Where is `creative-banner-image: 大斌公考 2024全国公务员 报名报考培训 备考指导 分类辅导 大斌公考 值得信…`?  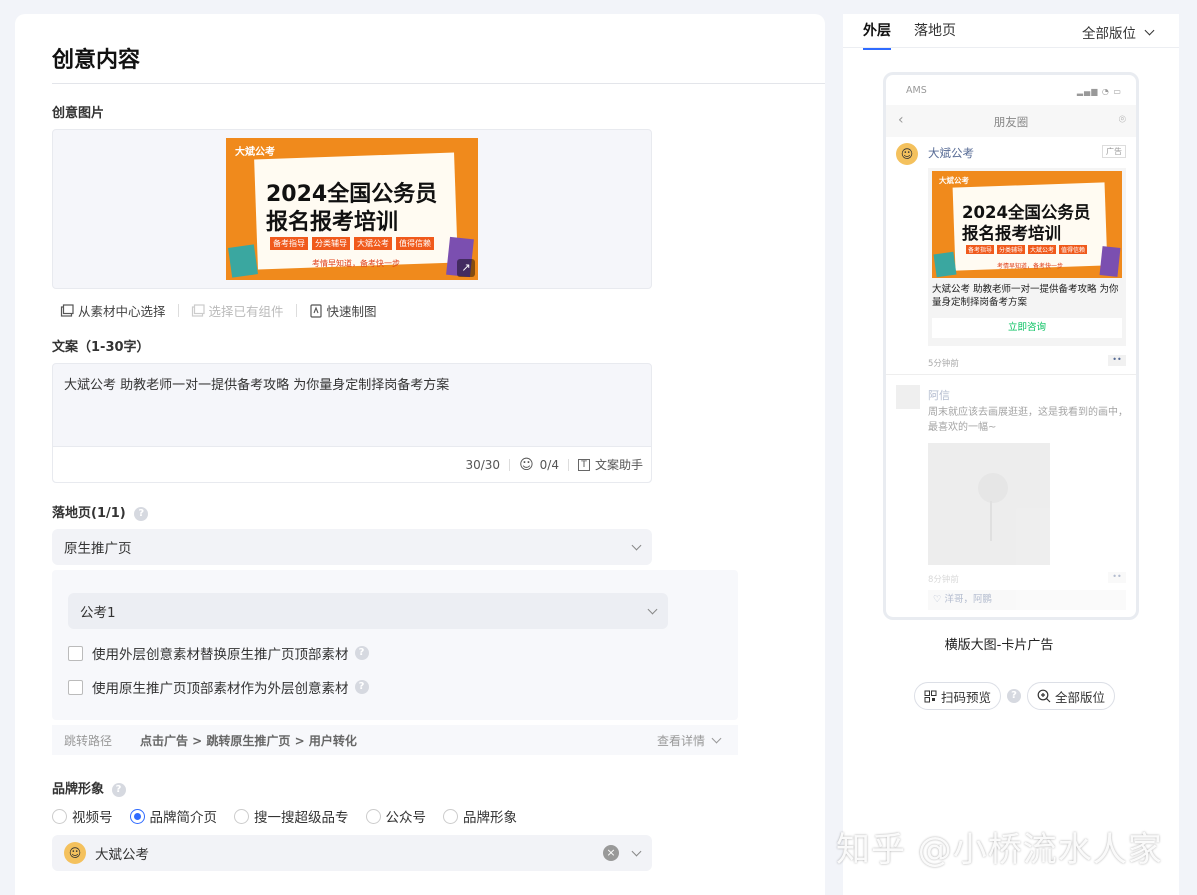
creative-banner-image: 大斌公考 2024全国公务员 报名报考培训 备考指导 分类辅导 大斌公考 值得信… is located at coordinates (352, 209).